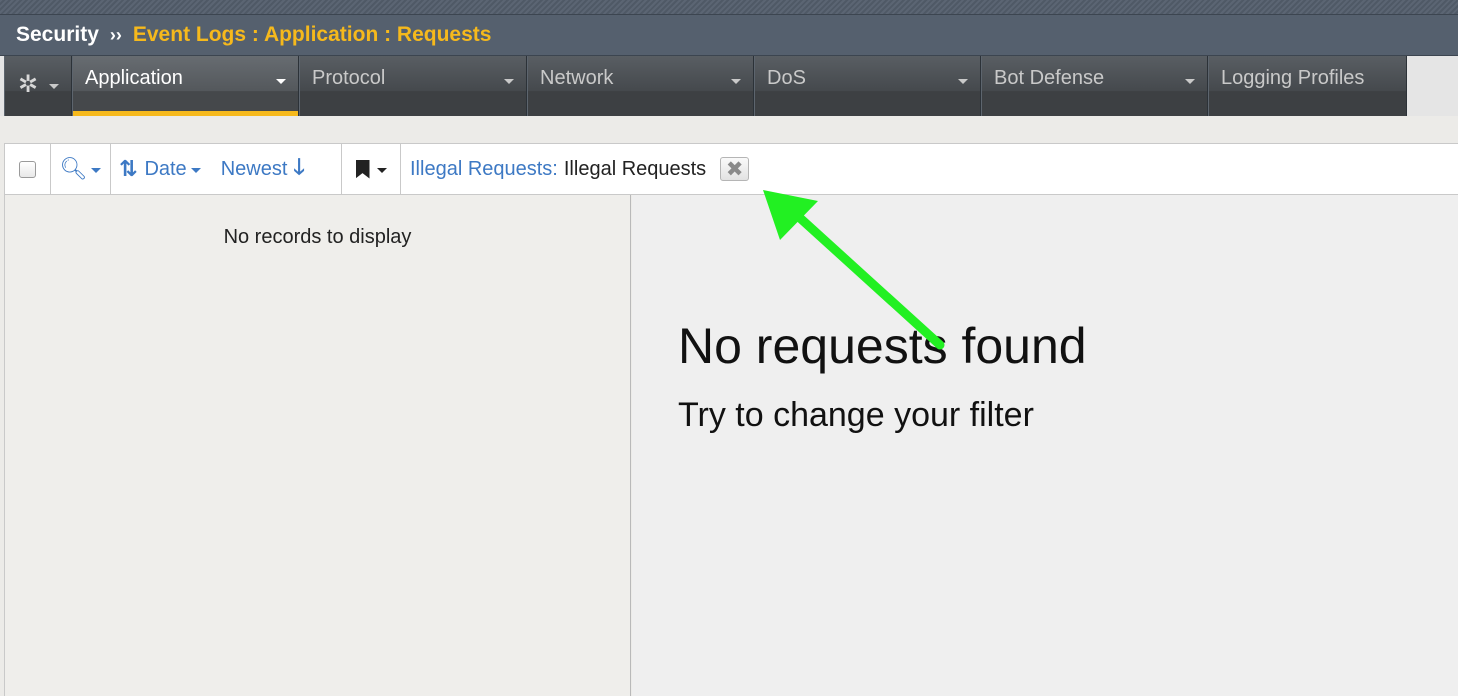 This screenshot has width=1458, height=696. I want to click on tab-settings-menu: ✲, so click(38, 86).